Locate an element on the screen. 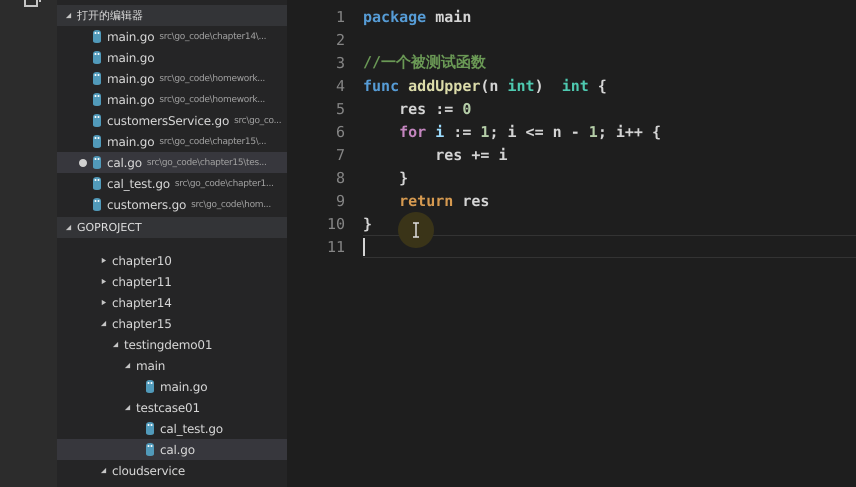 The image size is (856, 487). code-line: return res is located at coordinates (444, 201).